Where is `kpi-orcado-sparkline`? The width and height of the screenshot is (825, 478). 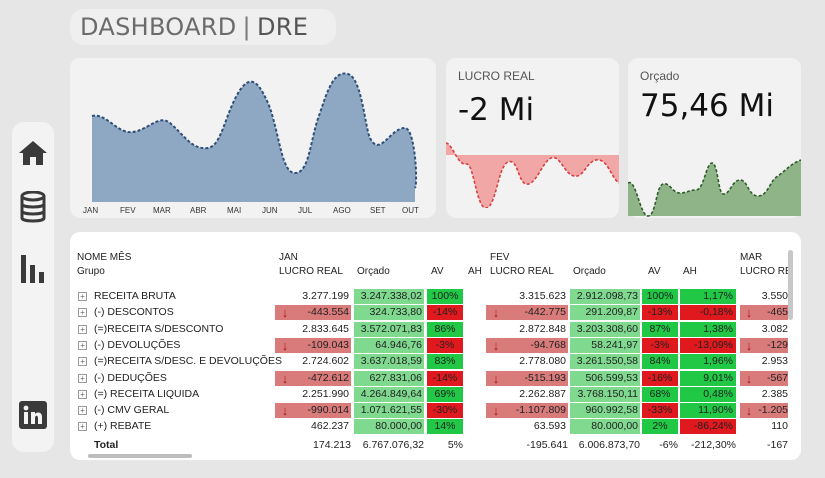
kpi-orcado-sparkline is located at coordinates (714, 188).